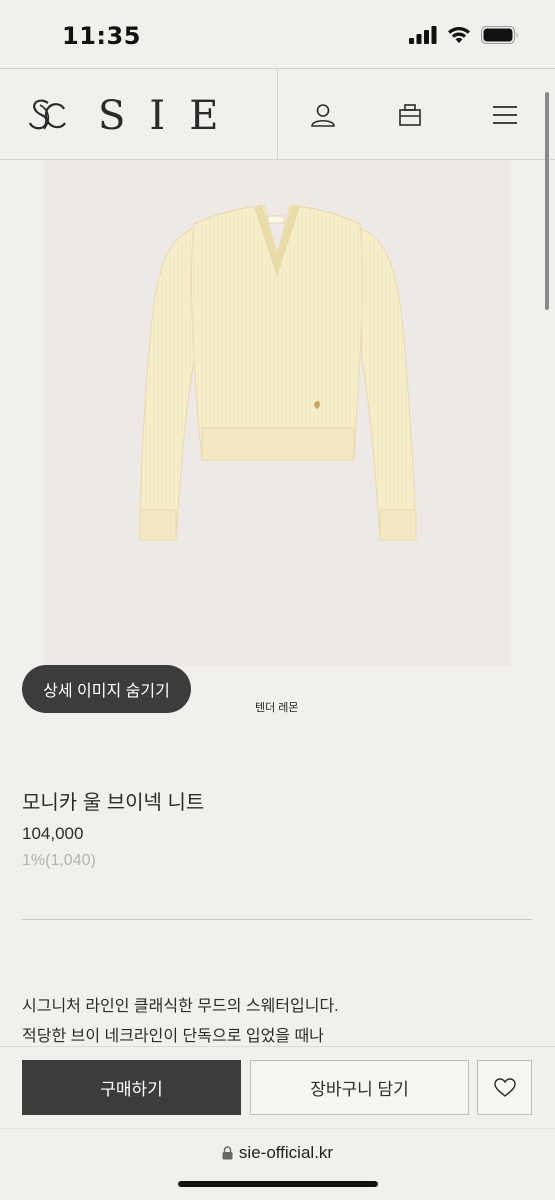  I want to click on description-line: 시그니처 라인인 클래식한 무드의 스웨터입니다., so click(180, 1006).